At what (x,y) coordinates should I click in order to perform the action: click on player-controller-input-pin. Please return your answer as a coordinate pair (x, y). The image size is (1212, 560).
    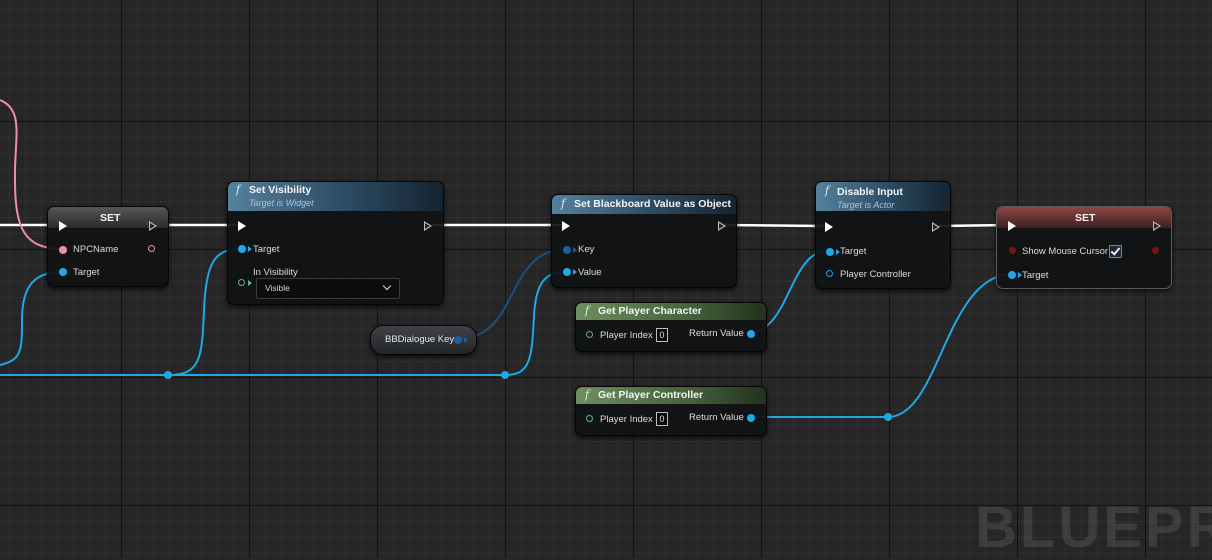
    Looking at the image, I should click on (829, 273).